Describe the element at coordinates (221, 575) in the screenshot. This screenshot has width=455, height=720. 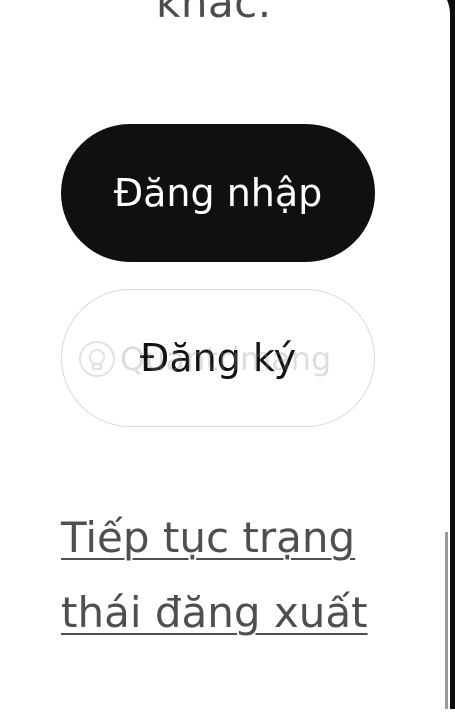
I see `continue-logged-out-link: Tiếp tục trạng thái đăng xuất` at that location.